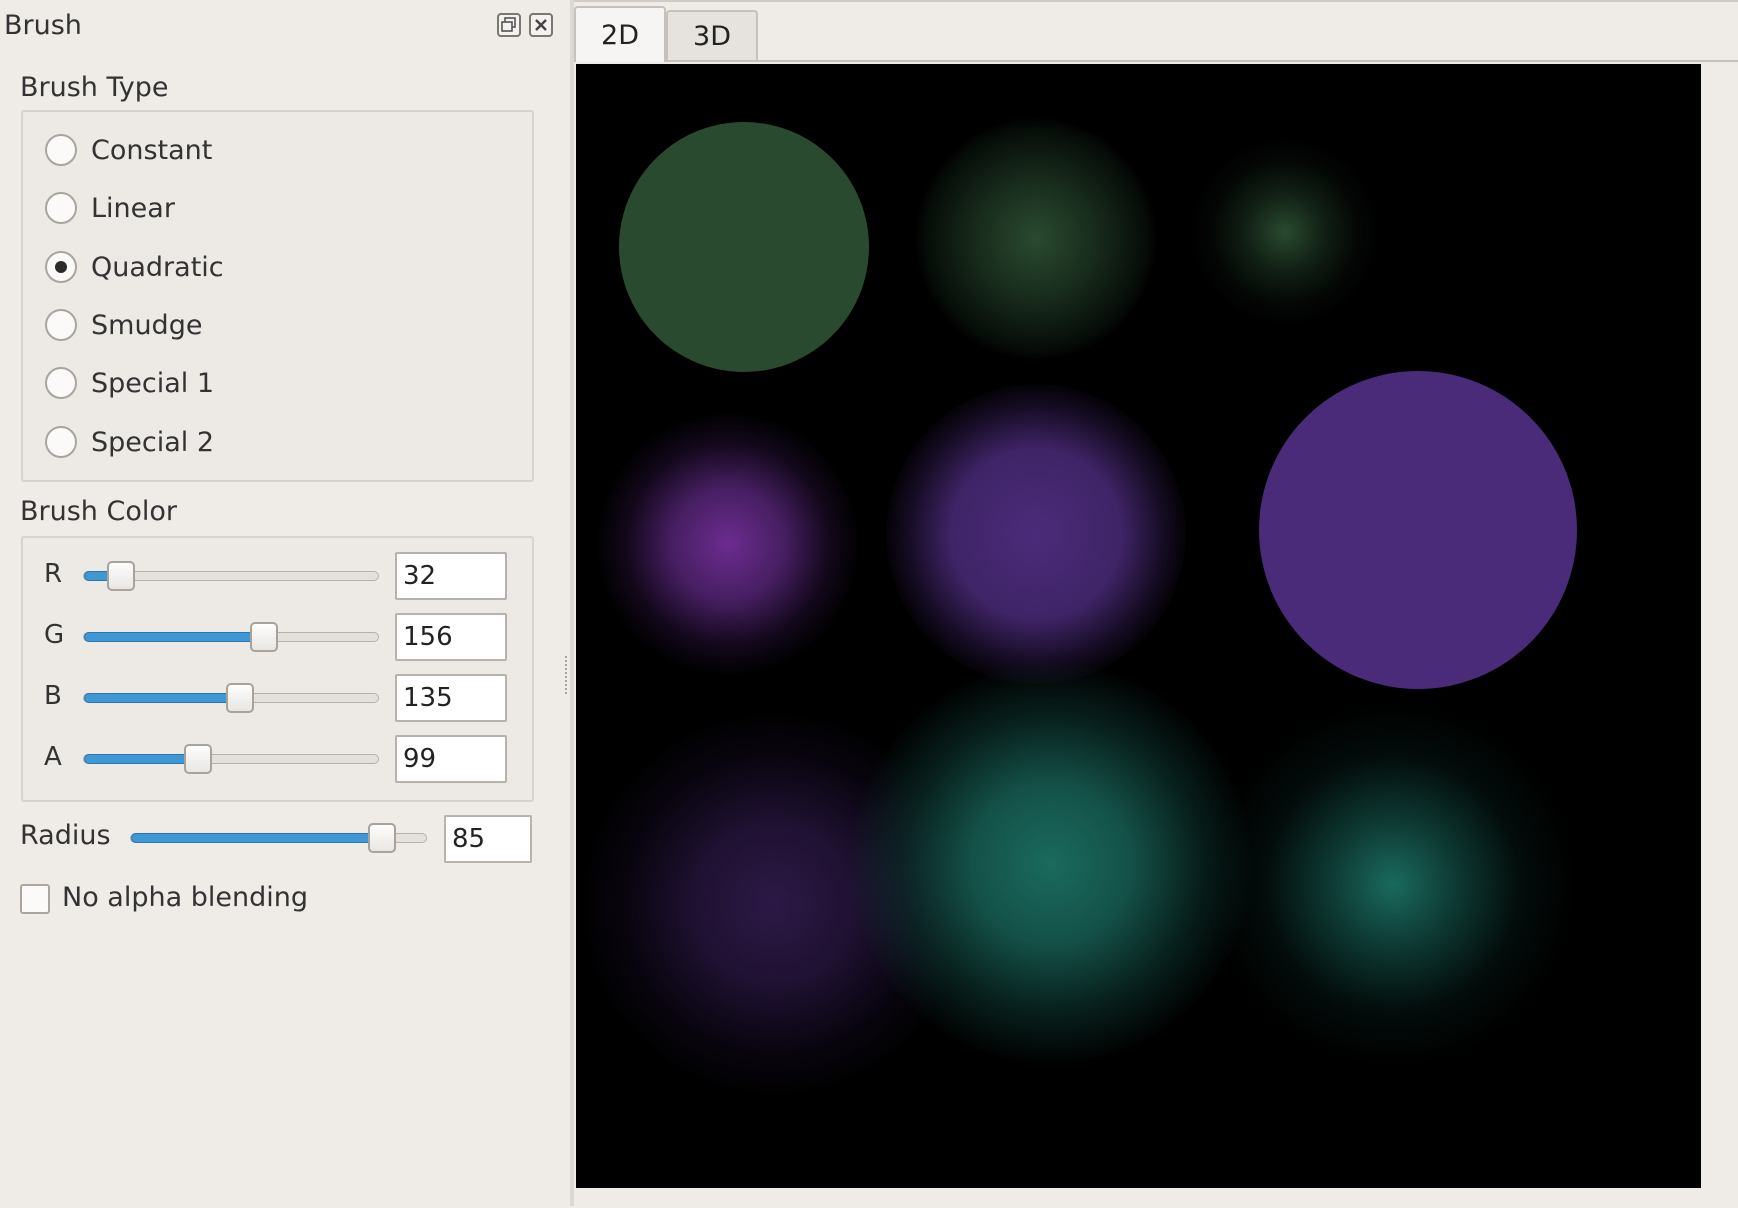 The width and height of the screenshot is (1738, 1208). What do you see at coordinates (147, 325) in the screenshot?
I see `radio-label: Smudge` at bounding box center [147, 325].